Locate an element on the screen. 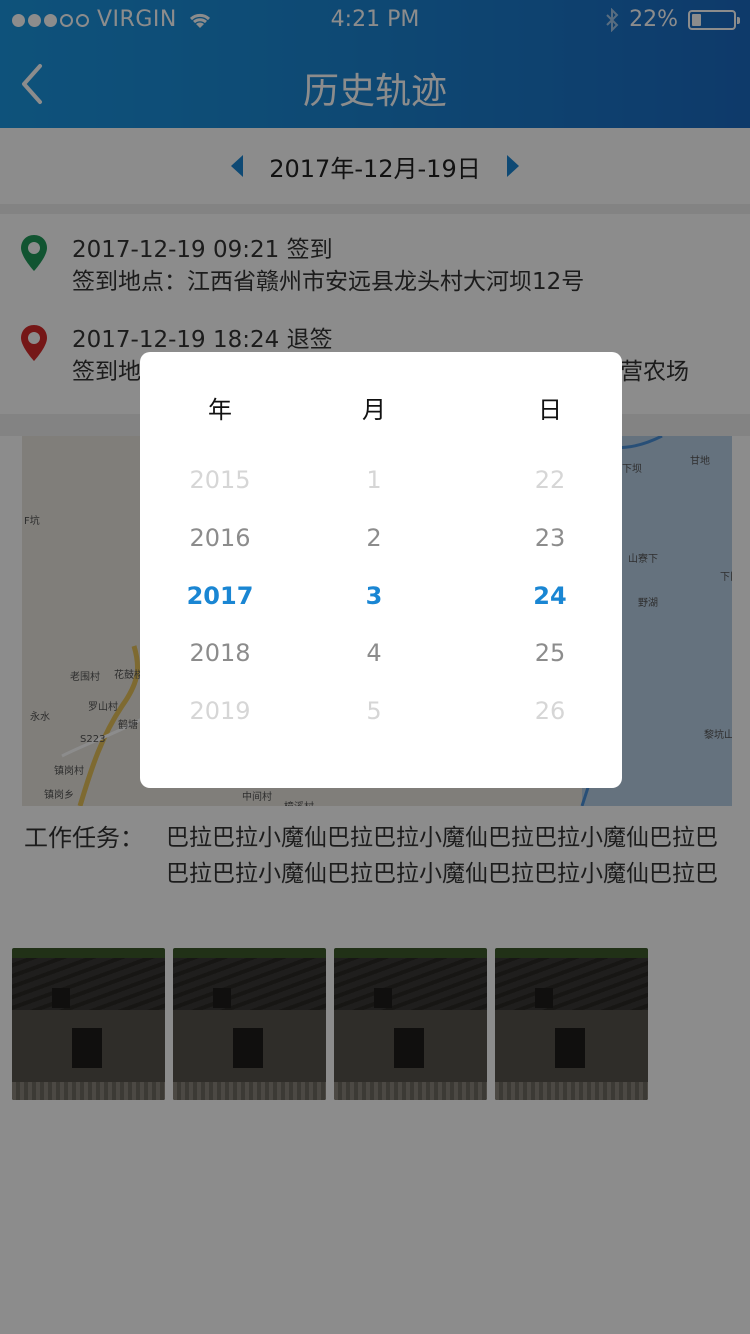 The height and width of the screenshot is (1334, 750). day-option: 22 is located at coordinates (550, 480).